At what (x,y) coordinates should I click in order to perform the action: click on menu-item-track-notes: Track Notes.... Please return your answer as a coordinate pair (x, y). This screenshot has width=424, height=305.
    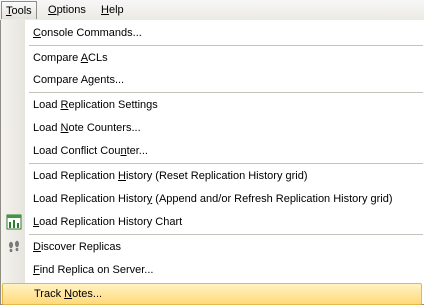
    Looking at the image, I should click on (212, 294).